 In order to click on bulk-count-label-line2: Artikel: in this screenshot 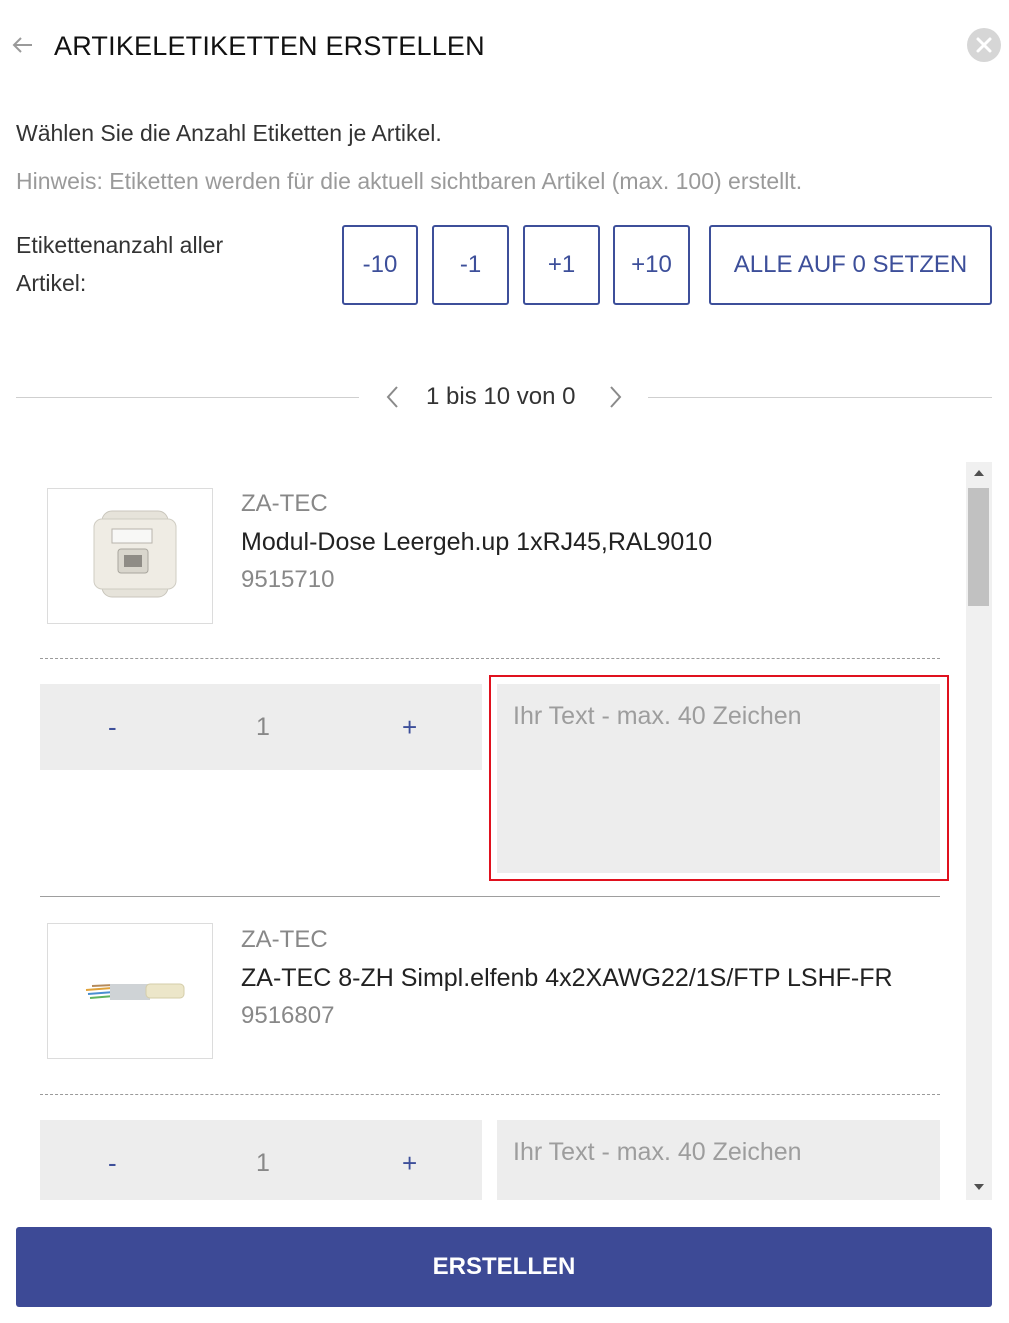, I will do `click(51, 283)`.